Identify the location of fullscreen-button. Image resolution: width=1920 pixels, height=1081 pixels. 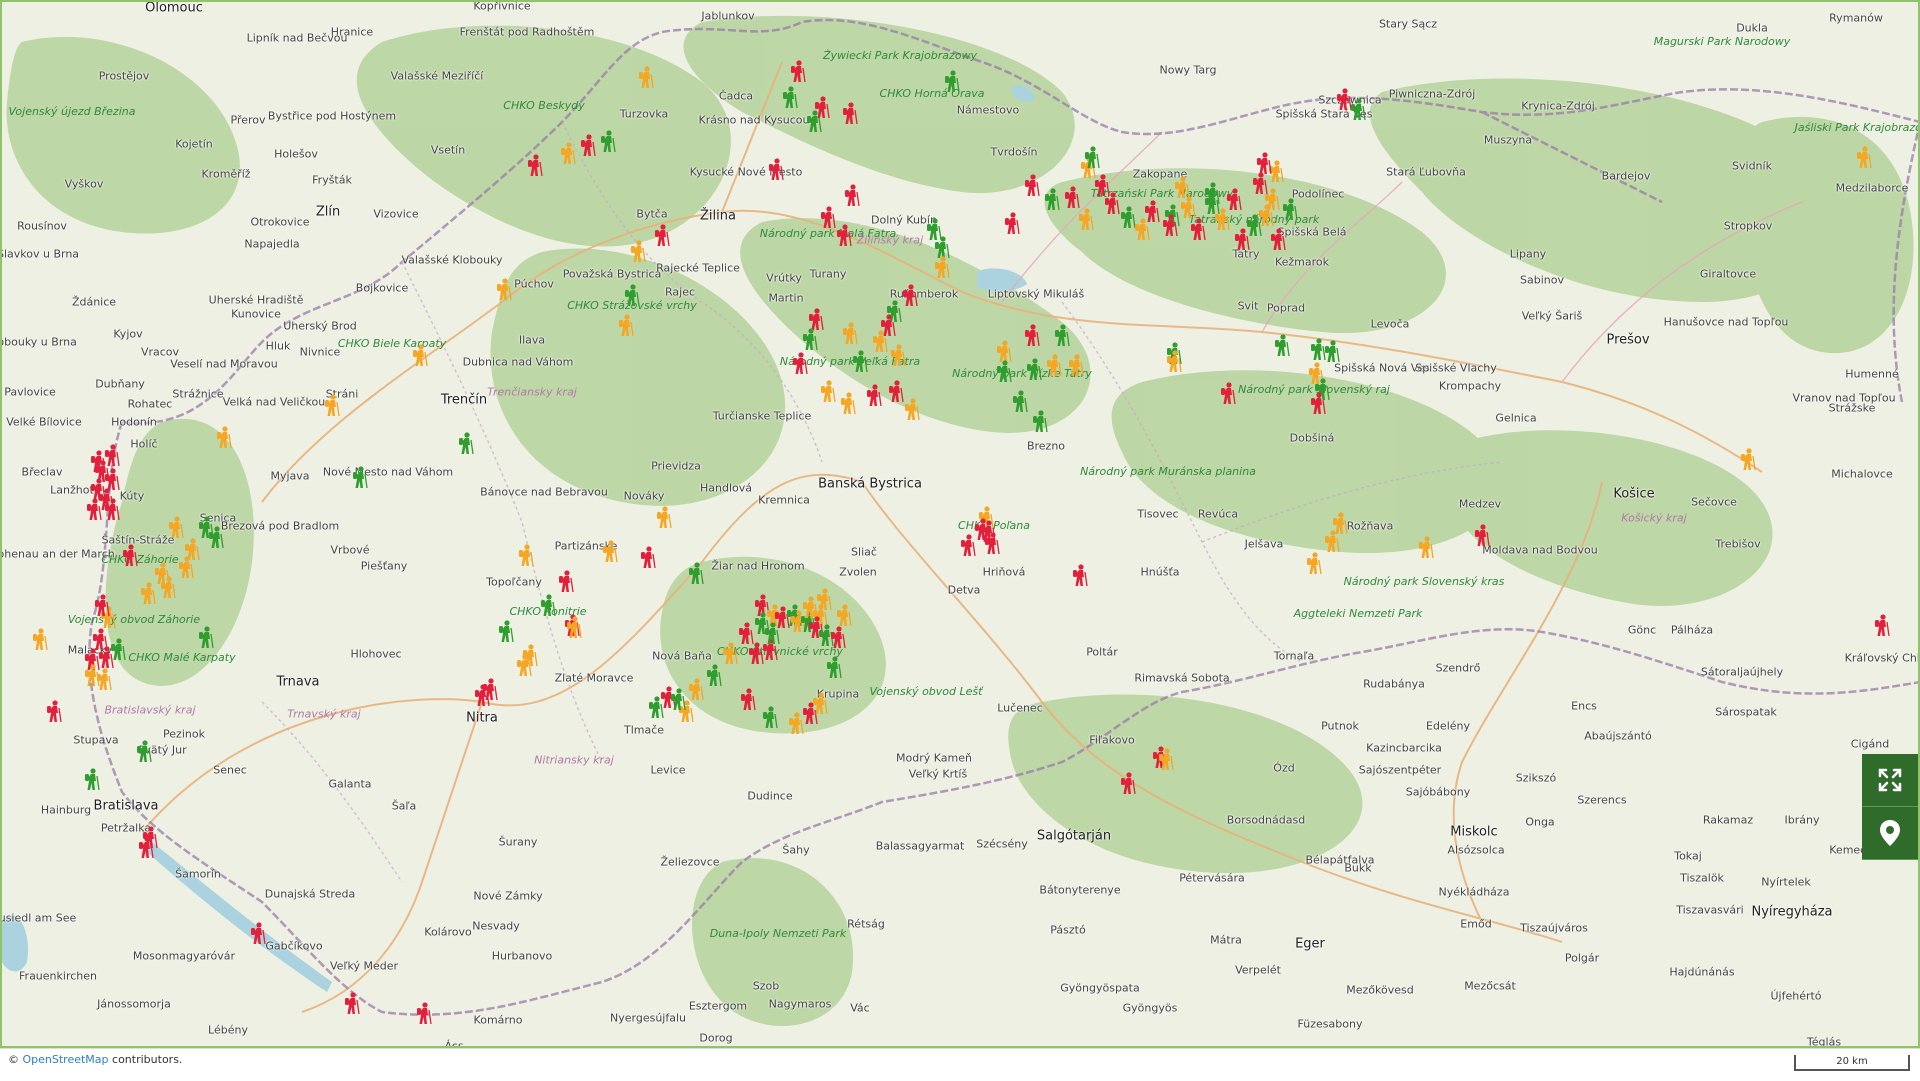
(1890, 780).